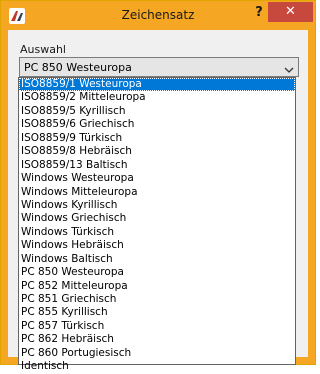 The image size is (320, 374). I want to click on dropdown-option: ISO8859/5 Kyrillisch, so click(157, 111).